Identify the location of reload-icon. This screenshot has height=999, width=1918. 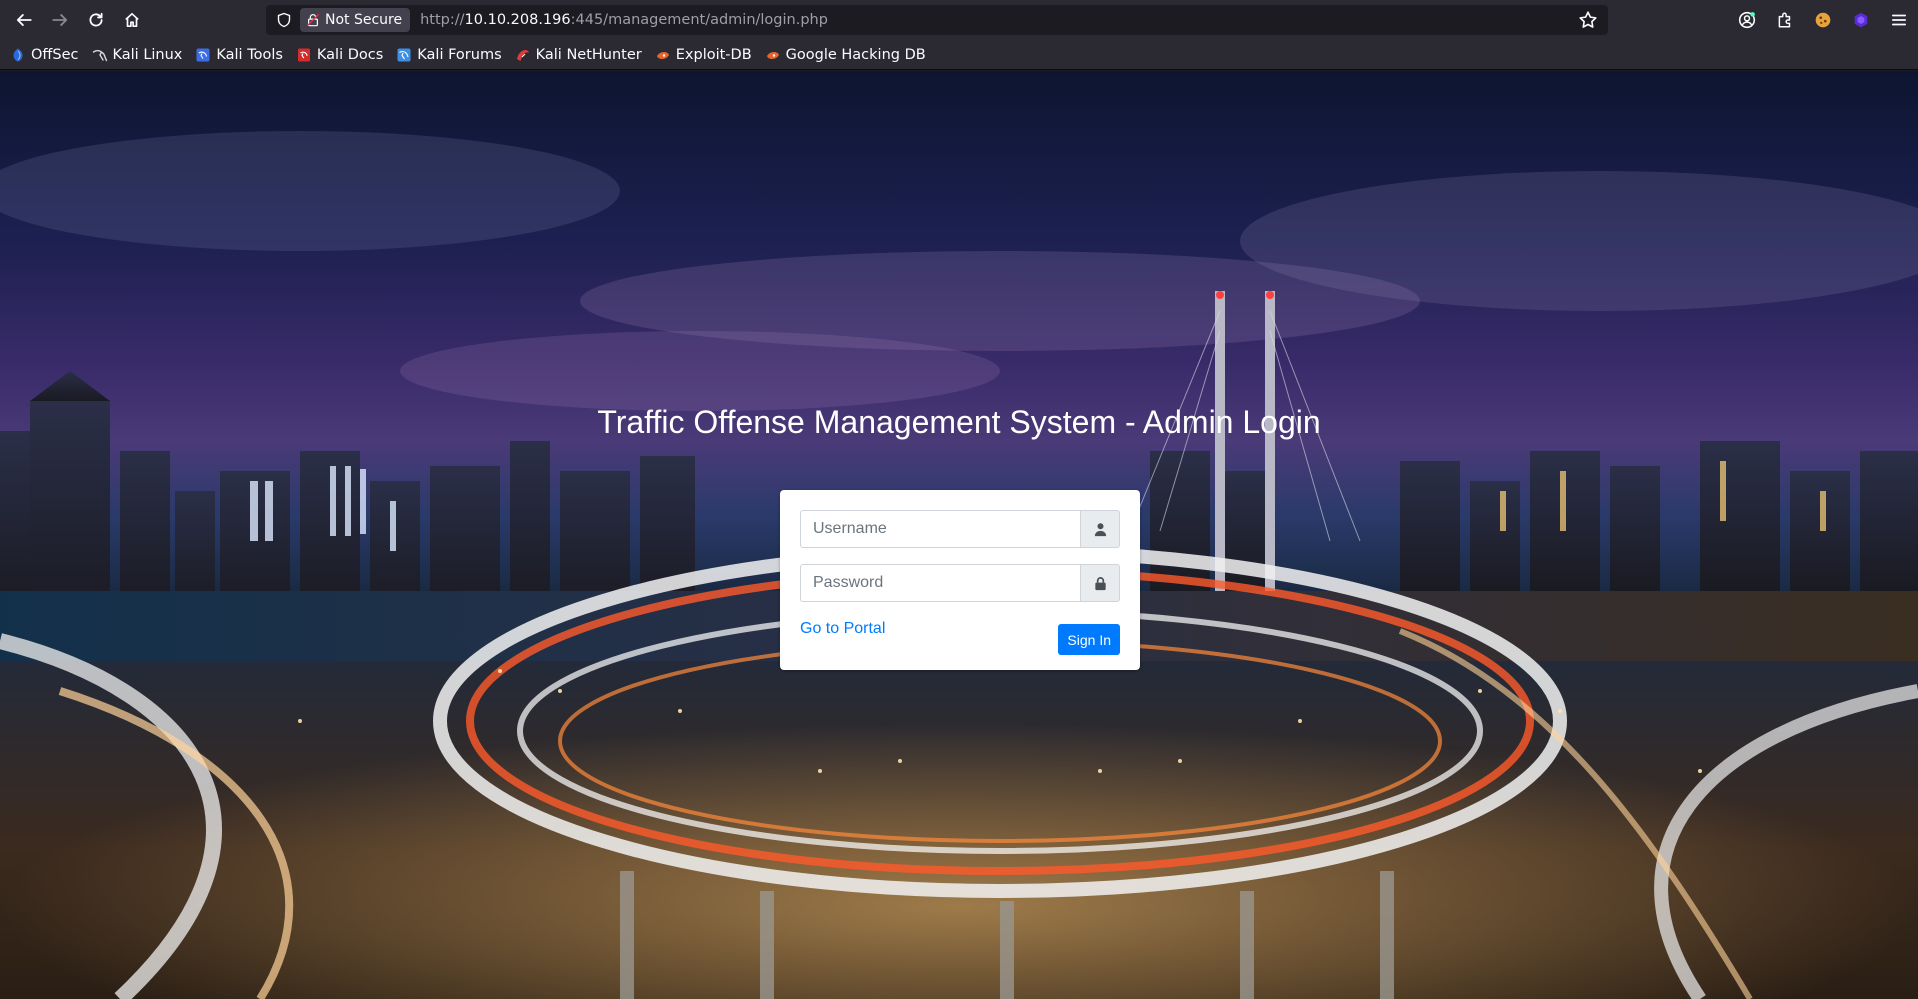
(96, 19).